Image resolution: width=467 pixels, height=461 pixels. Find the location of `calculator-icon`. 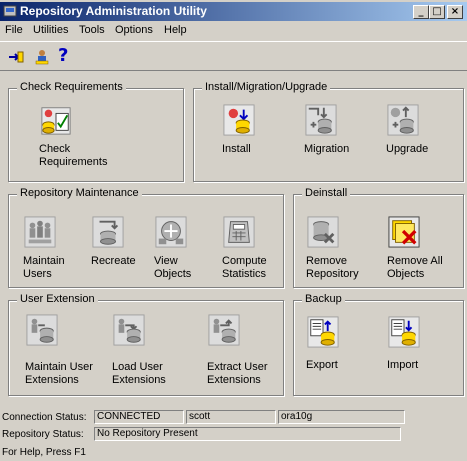

calculator-icon is located at coordinates (239, 232).